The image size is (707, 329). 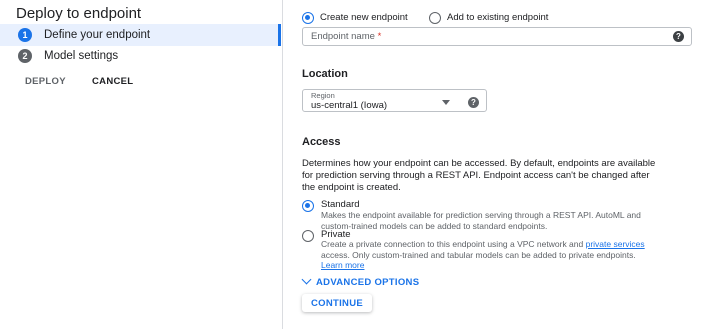 What do you see at coordinates (349, 105) in the screenshot?
I see `region-value: us-central1 (Iowa)` at bounding box center [349, 105].